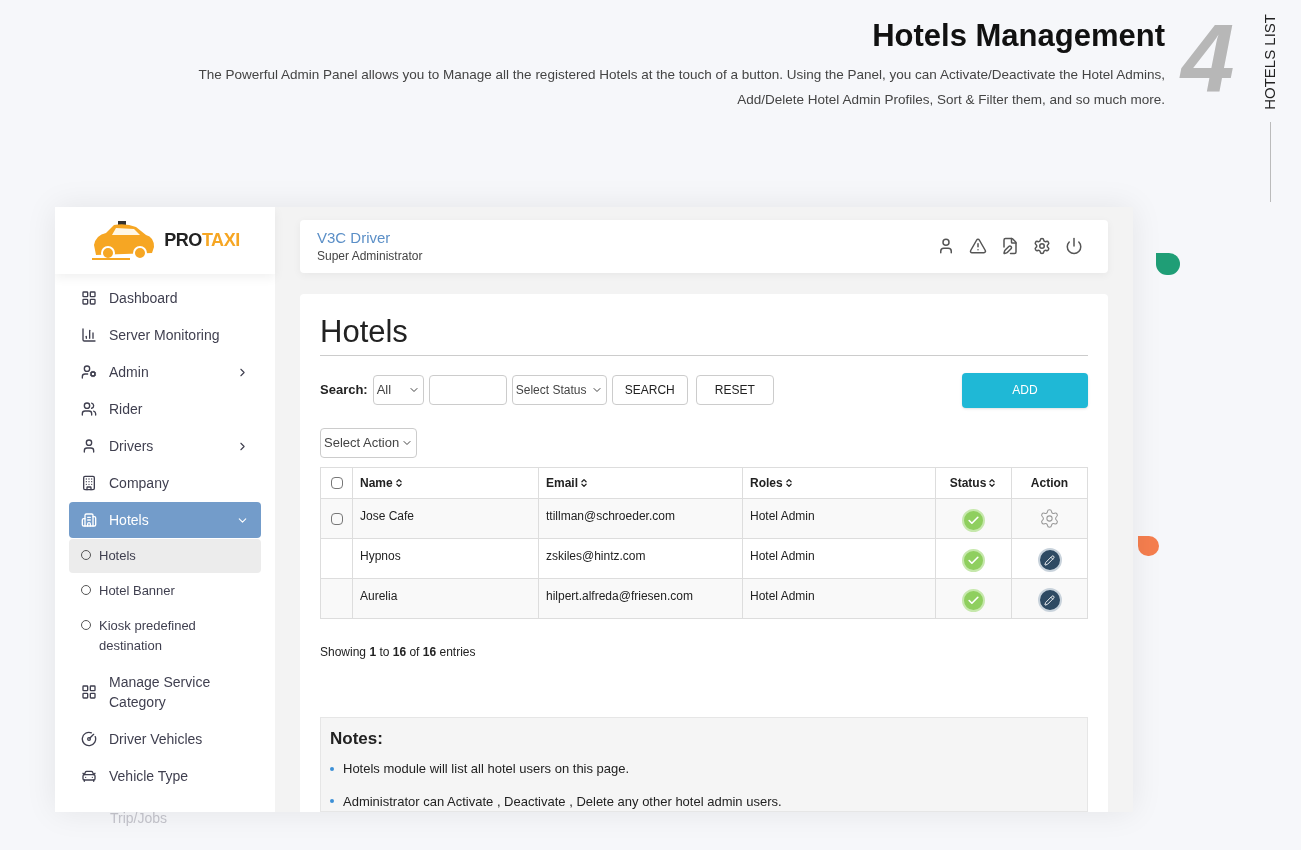  I want to click on table-cell: Jose Cafe, so click(387, 515).